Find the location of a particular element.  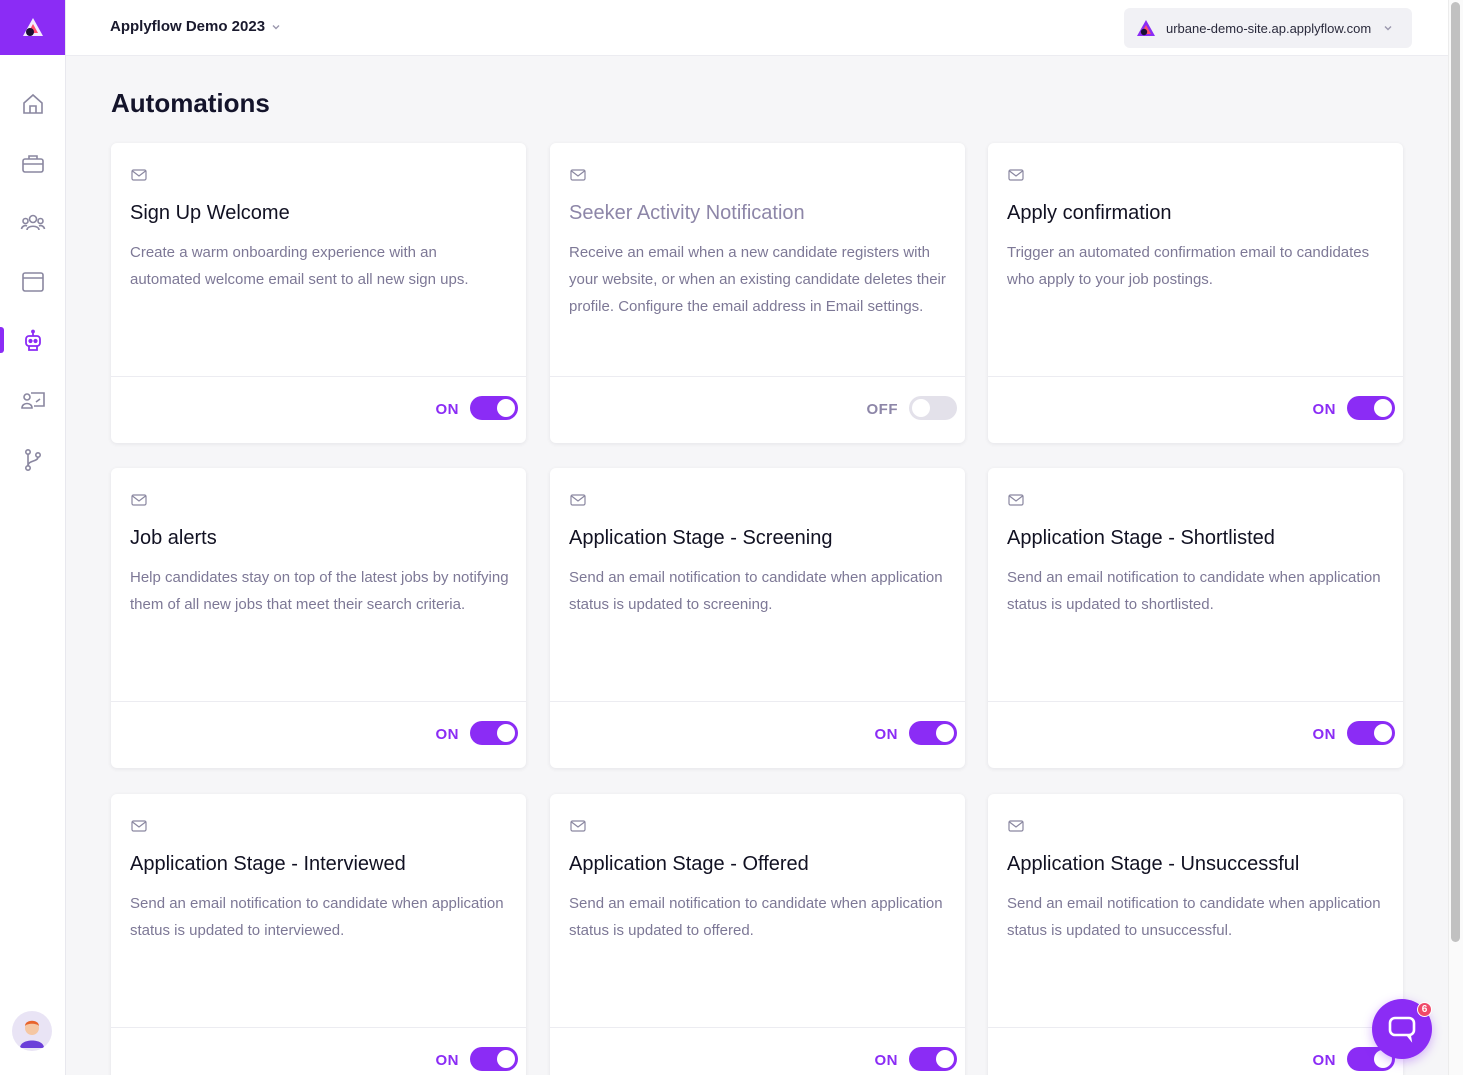

sidebar is located at coordinates (33, 537).